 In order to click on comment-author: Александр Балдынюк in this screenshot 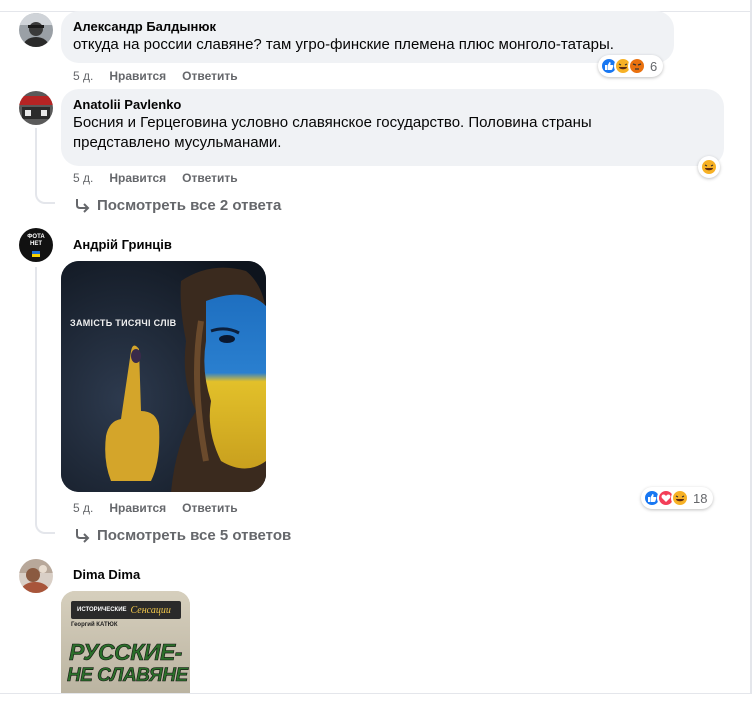, I will do `click(367, 27)`.